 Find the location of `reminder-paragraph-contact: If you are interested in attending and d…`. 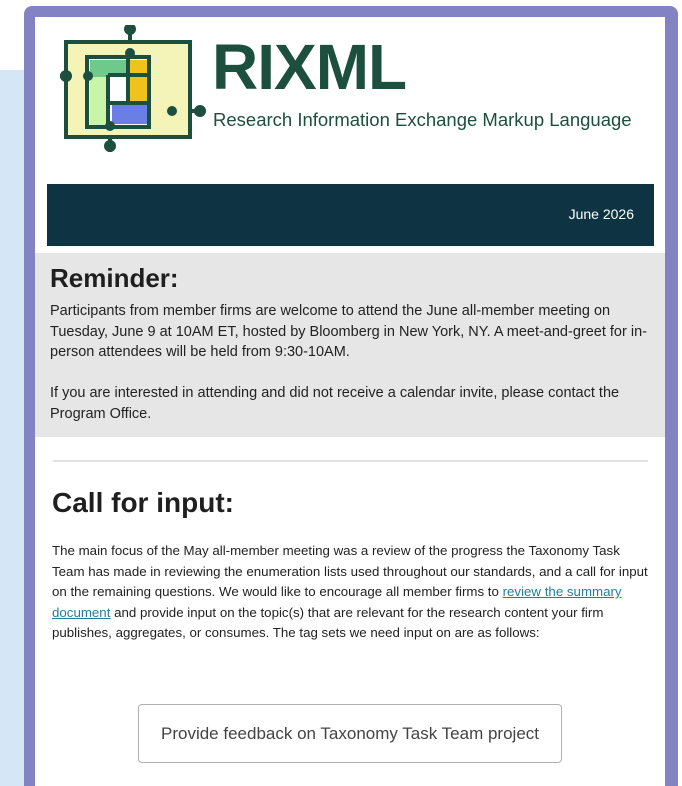

reminder-paragraph-contact: If you are interested in attending and d… is located at coordinates (335, 403).